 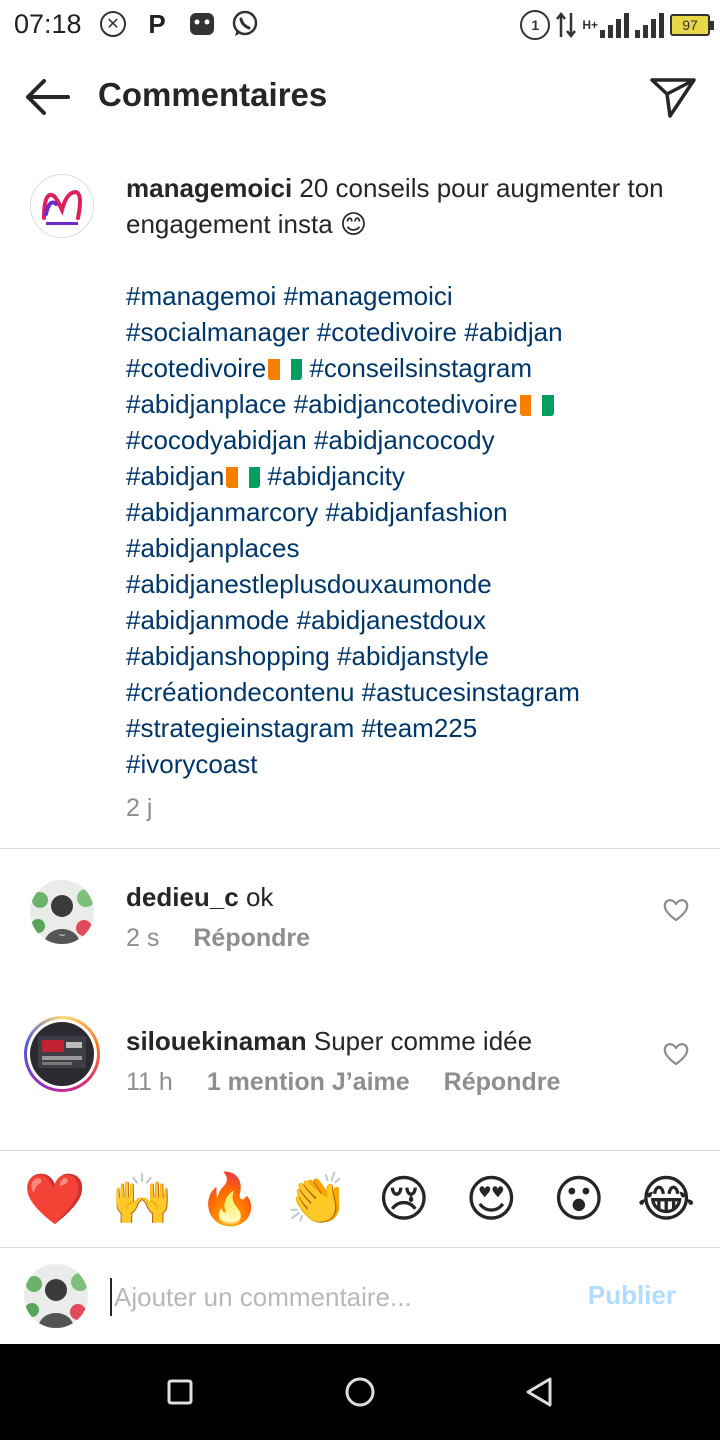 I want to click on comment-meta: 2 s Répondre, so click(x=218, y=938).